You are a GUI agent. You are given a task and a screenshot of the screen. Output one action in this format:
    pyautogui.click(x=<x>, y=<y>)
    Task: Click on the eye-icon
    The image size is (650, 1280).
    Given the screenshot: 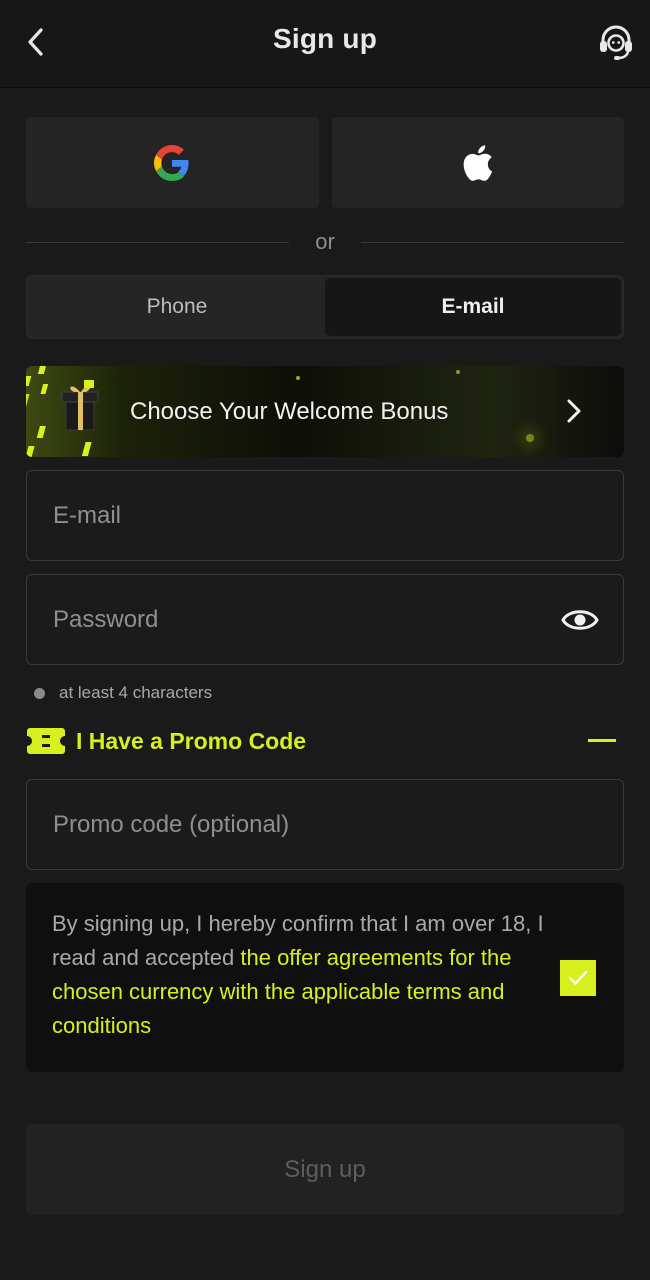 What is the action you would take?
    pyautogui.click(x=580, y=620)
    